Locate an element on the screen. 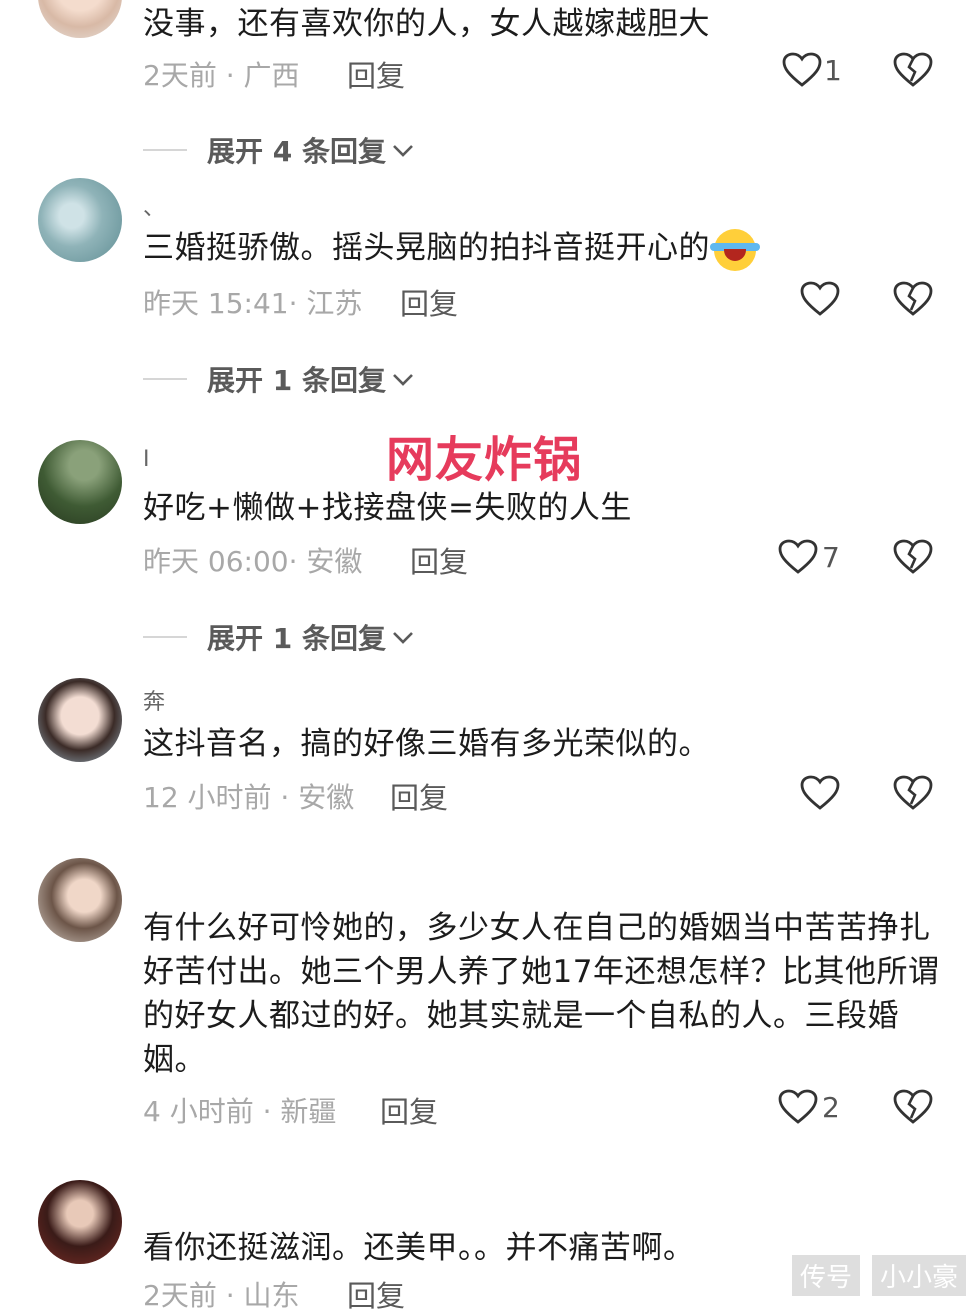  comment-meta: 昨天 15:41· 江苏 is located at coordinates (253, 303).